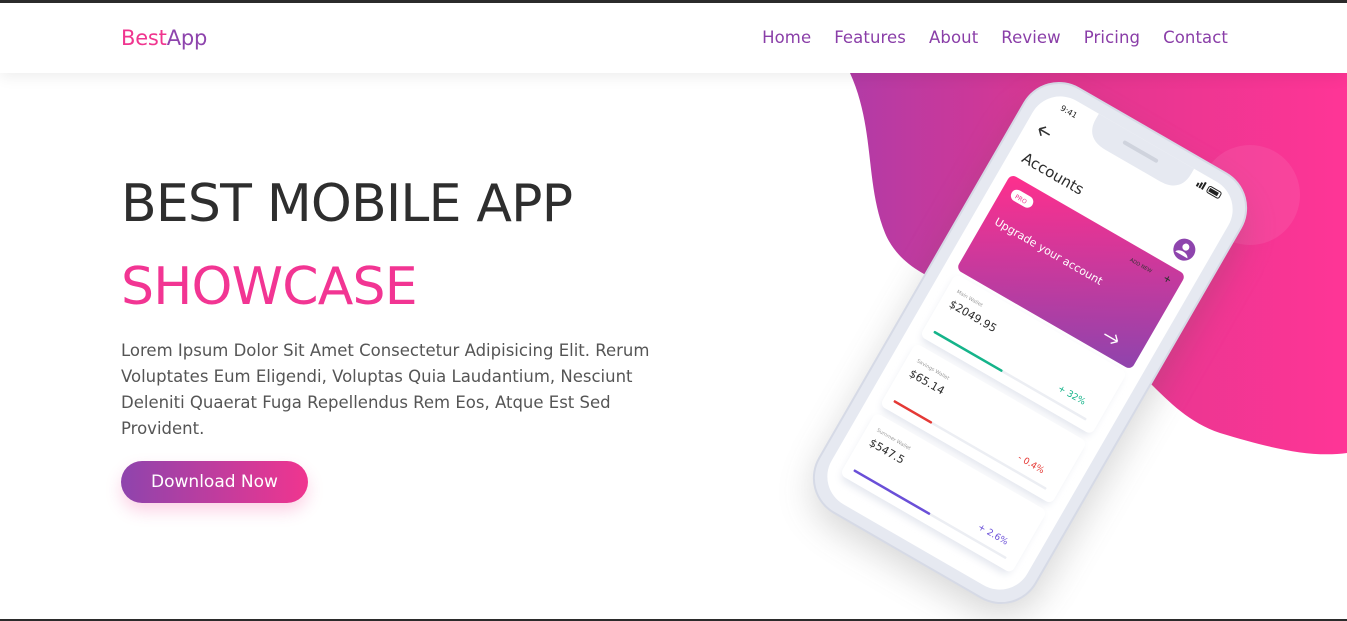 The image size is (1347, 621). I want to click on brand-logo: BestApp, so click(164, 38).